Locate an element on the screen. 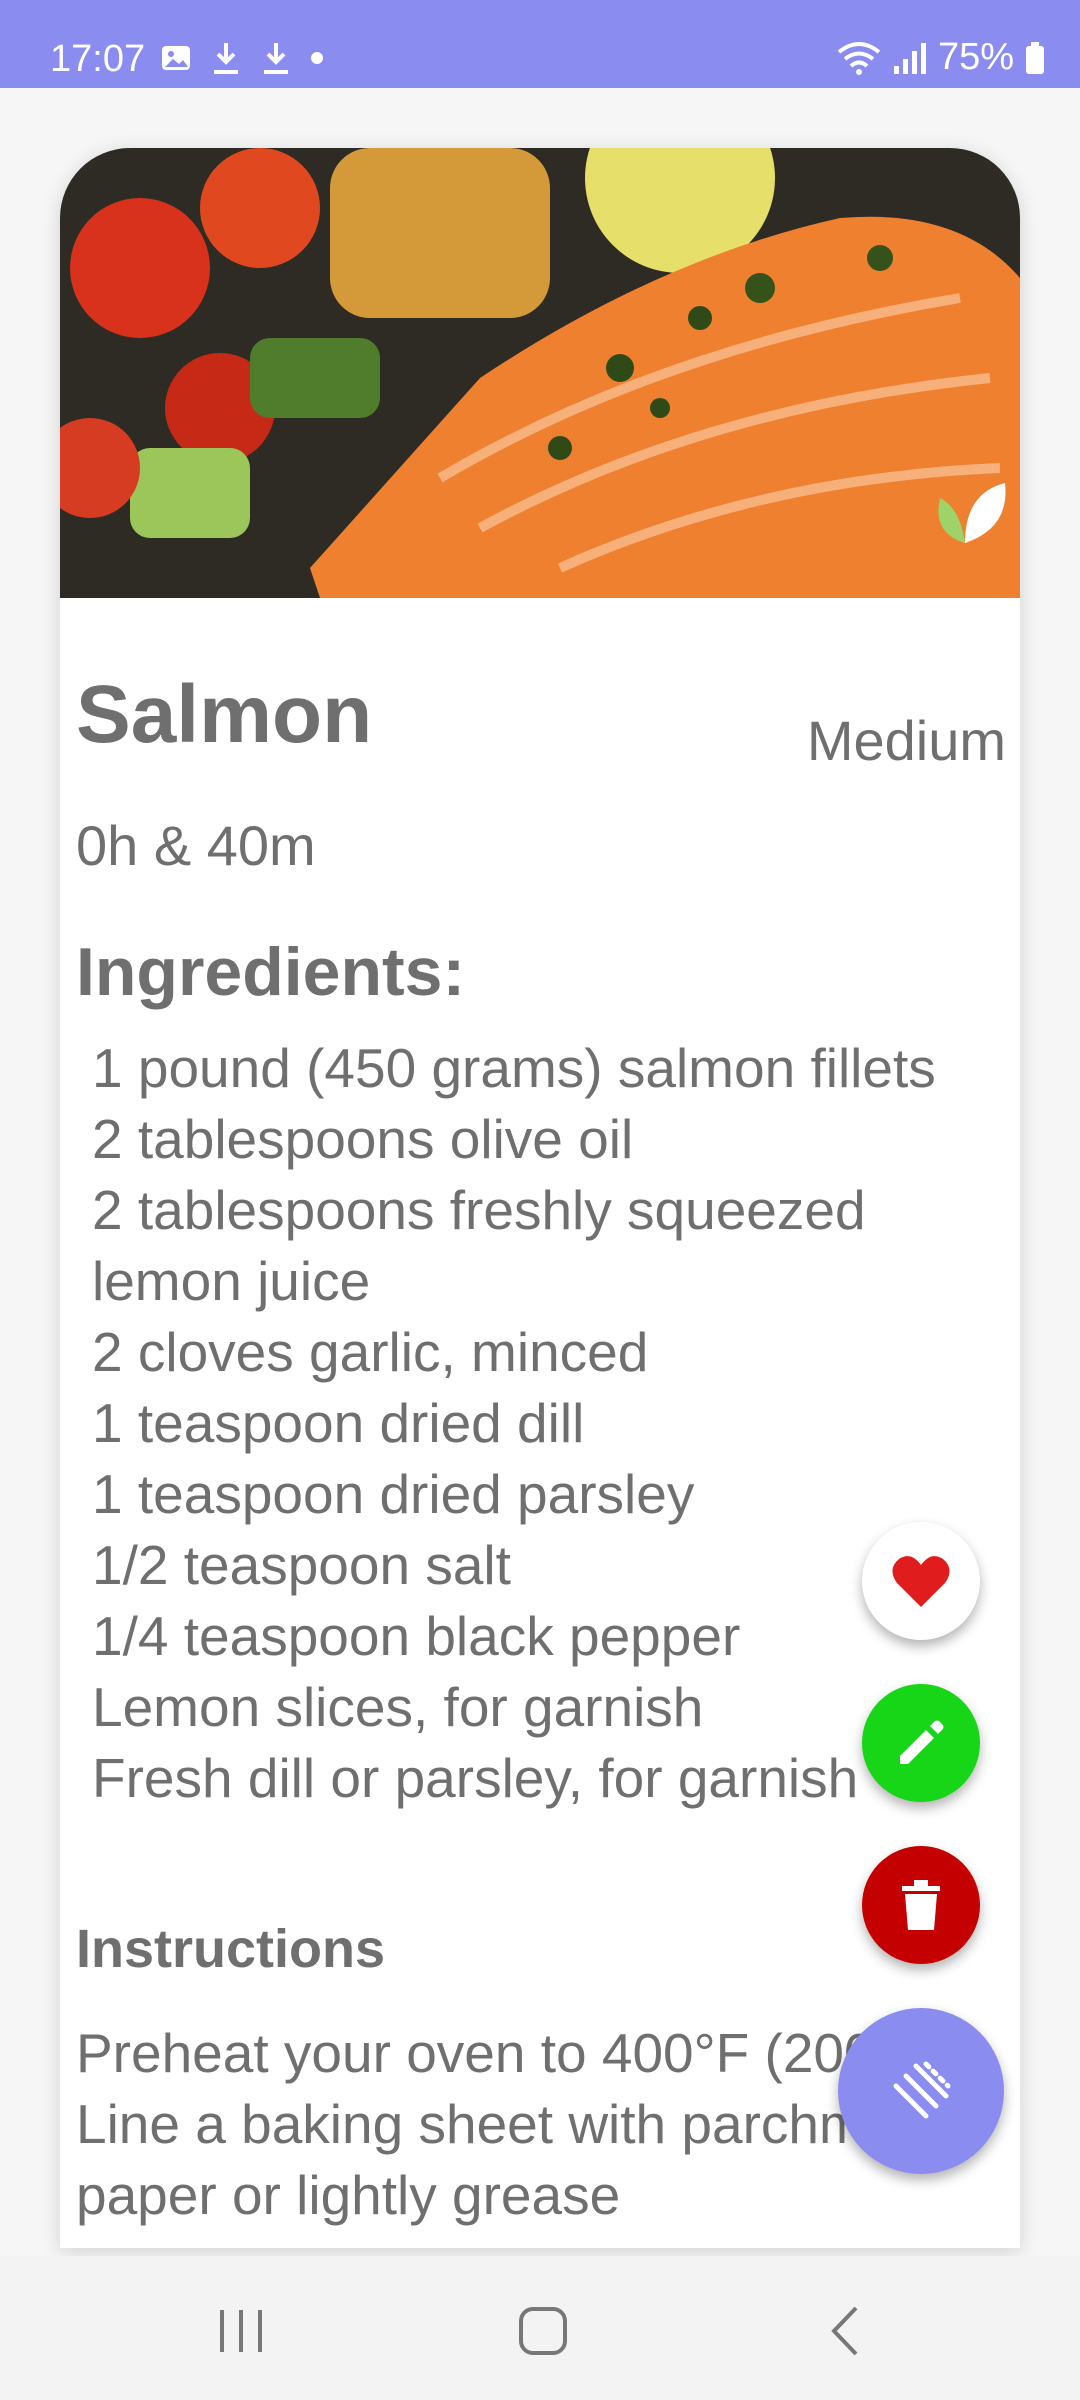 This screenshot has width=1080, height=2400. edit-button is located at coordinates (921, 1743).